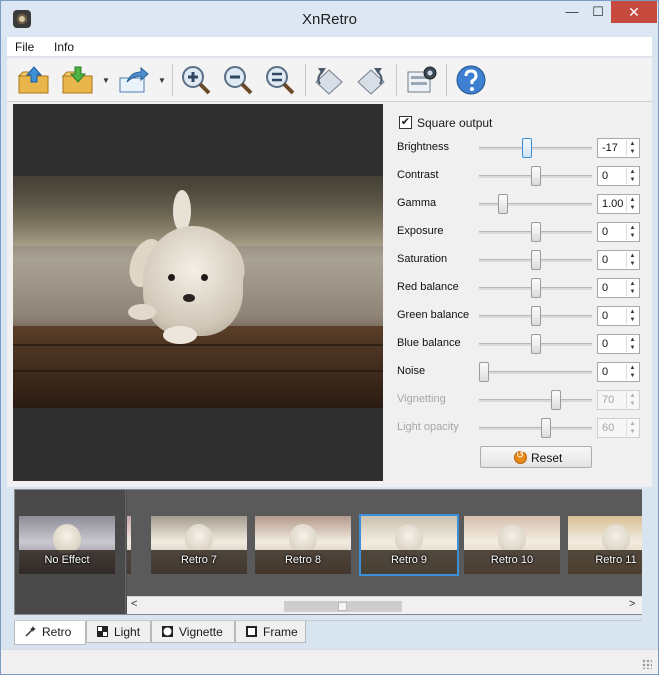  Describe the element at coordinates (134, 80) in the screenshot. I see `share-button` at that location.